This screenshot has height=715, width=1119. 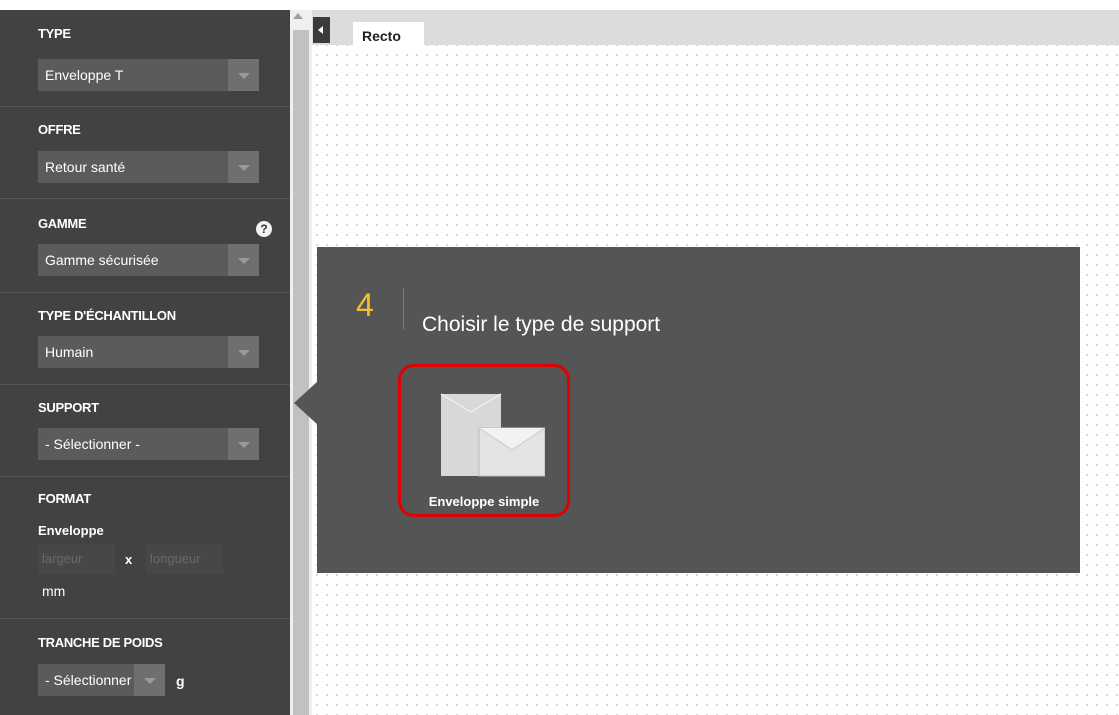 I want to click on section-gamme: GAMME Gamme sécurisée, so click(x=145, y=245).